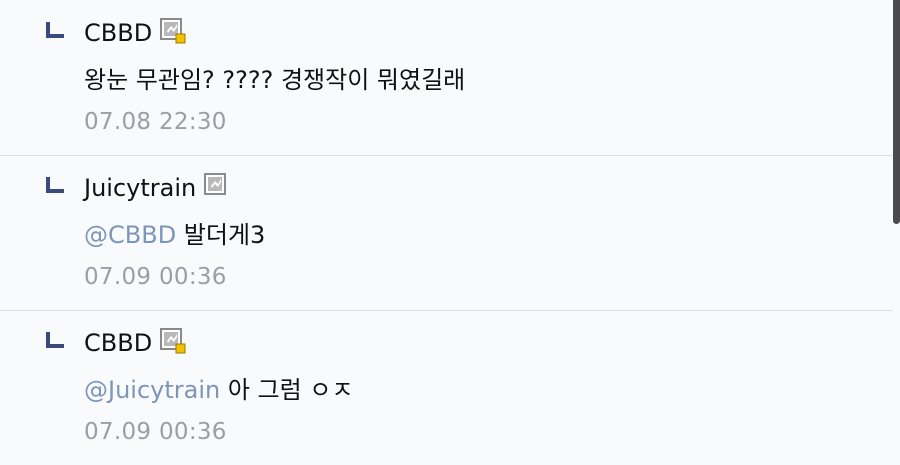  Describe the element at coordinates (152, 390) in the screenshot. I see `mention-link: @Juicytrain` at that location.